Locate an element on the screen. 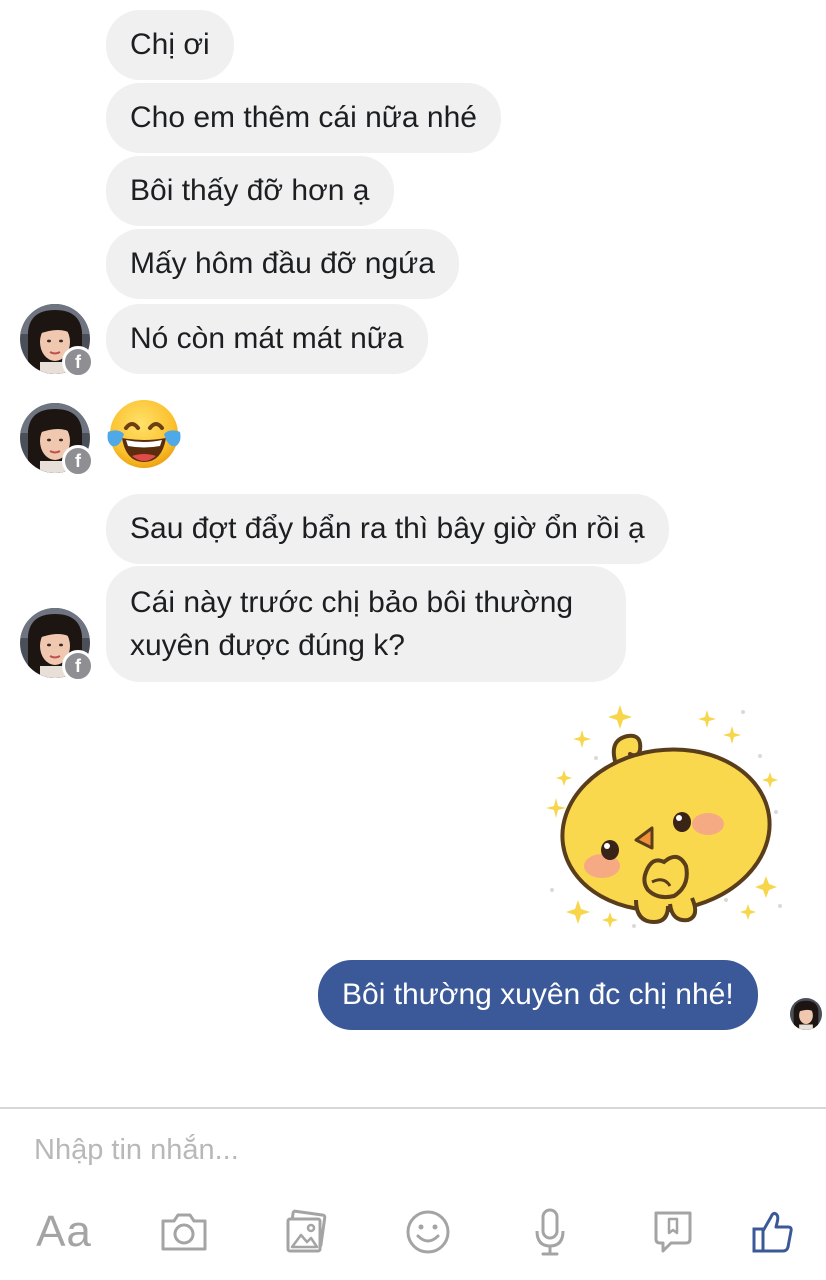  message-bubble: Sau đợt đẩy bẩn ra thì bây giờ ổn rồi ạ is located at coordinates (387, 529).